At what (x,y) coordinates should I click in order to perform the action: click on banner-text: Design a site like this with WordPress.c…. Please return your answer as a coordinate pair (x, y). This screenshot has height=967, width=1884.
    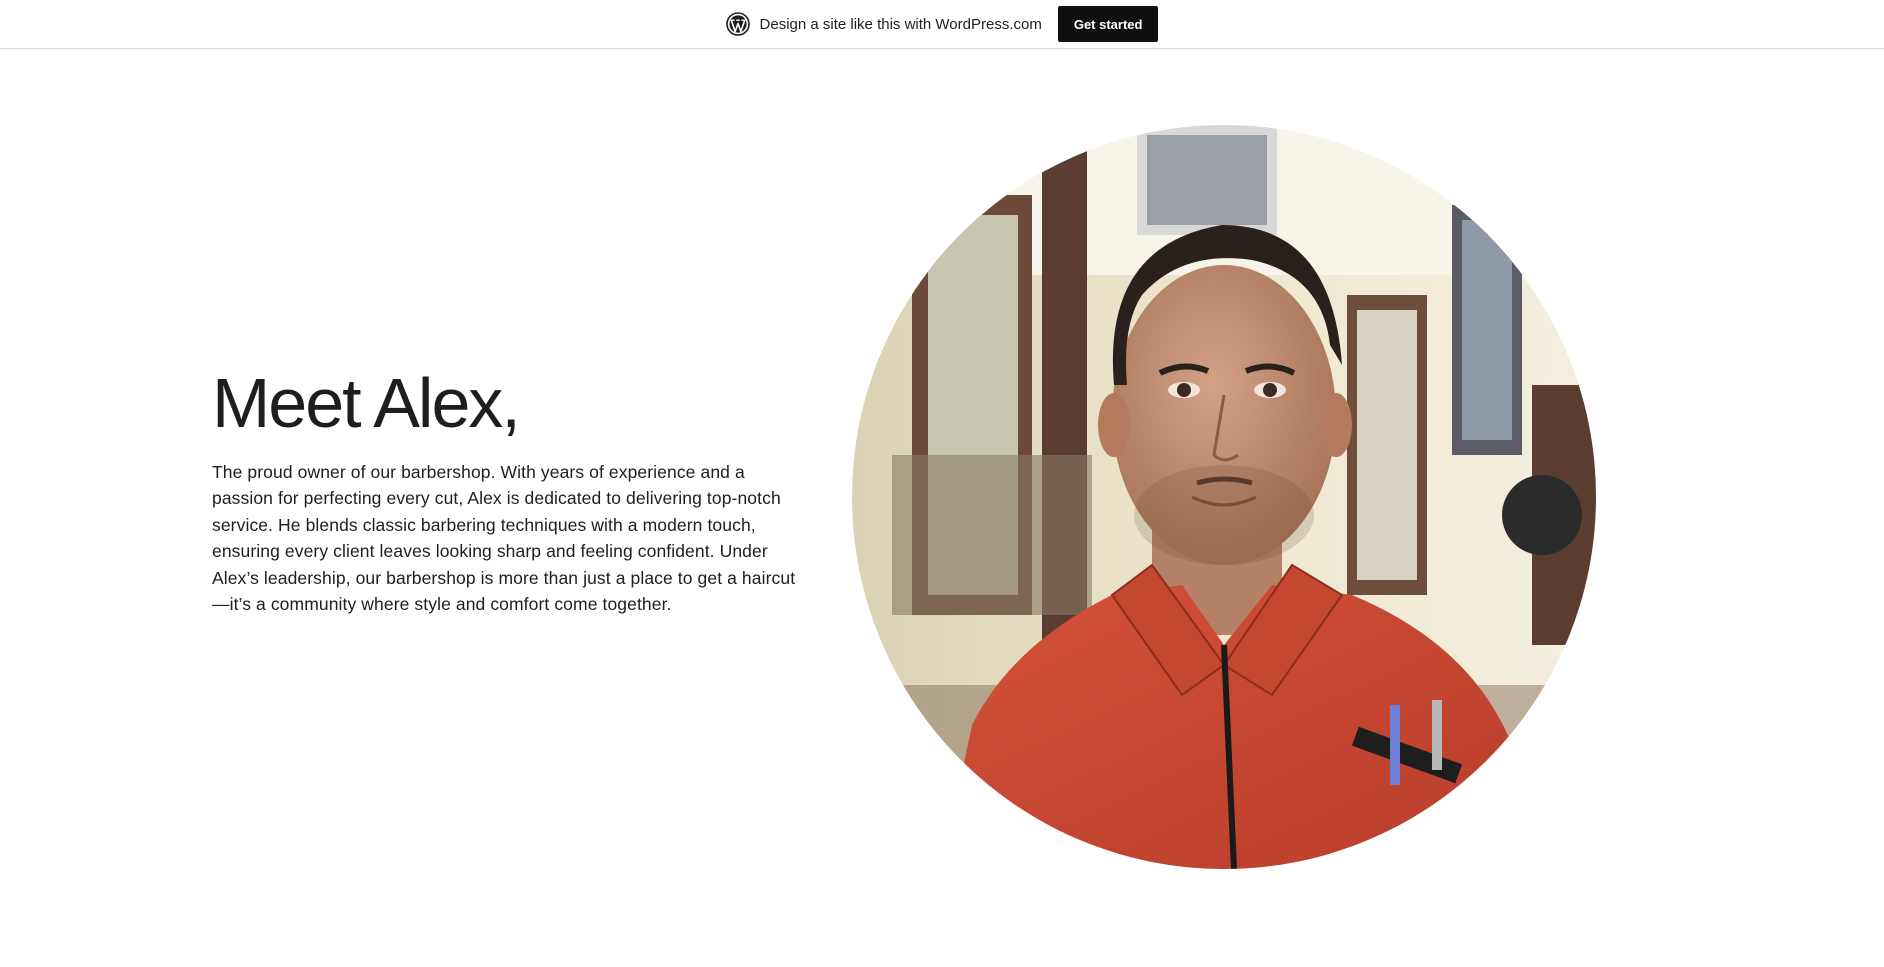
    Looking at the image, I should click on (900, 24).